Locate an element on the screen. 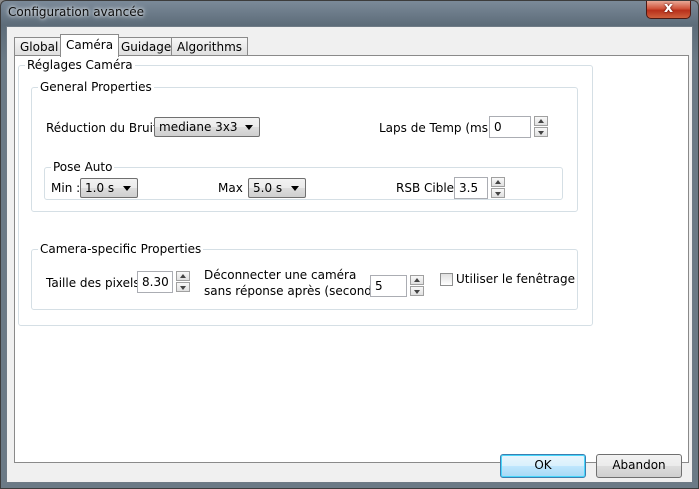 This screenshot has width=699, height=489. cancel-button: Abandon is located at coordinates (639, 466).